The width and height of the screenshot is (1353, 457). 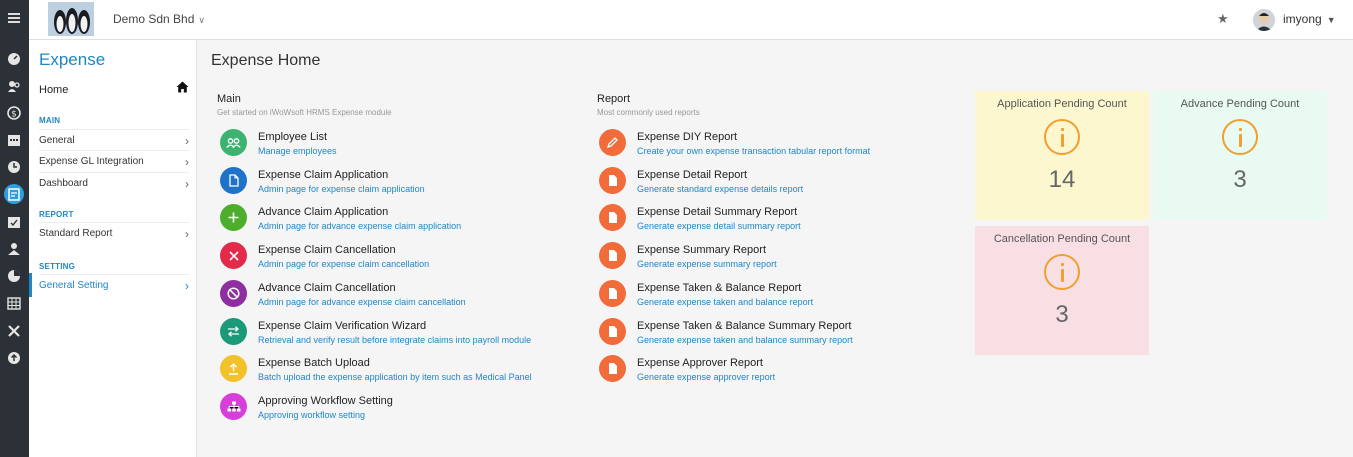 What do you see at coordinates (71, 19) in the screenshot?
I see `company-logo` at bounding box center [71, 19].